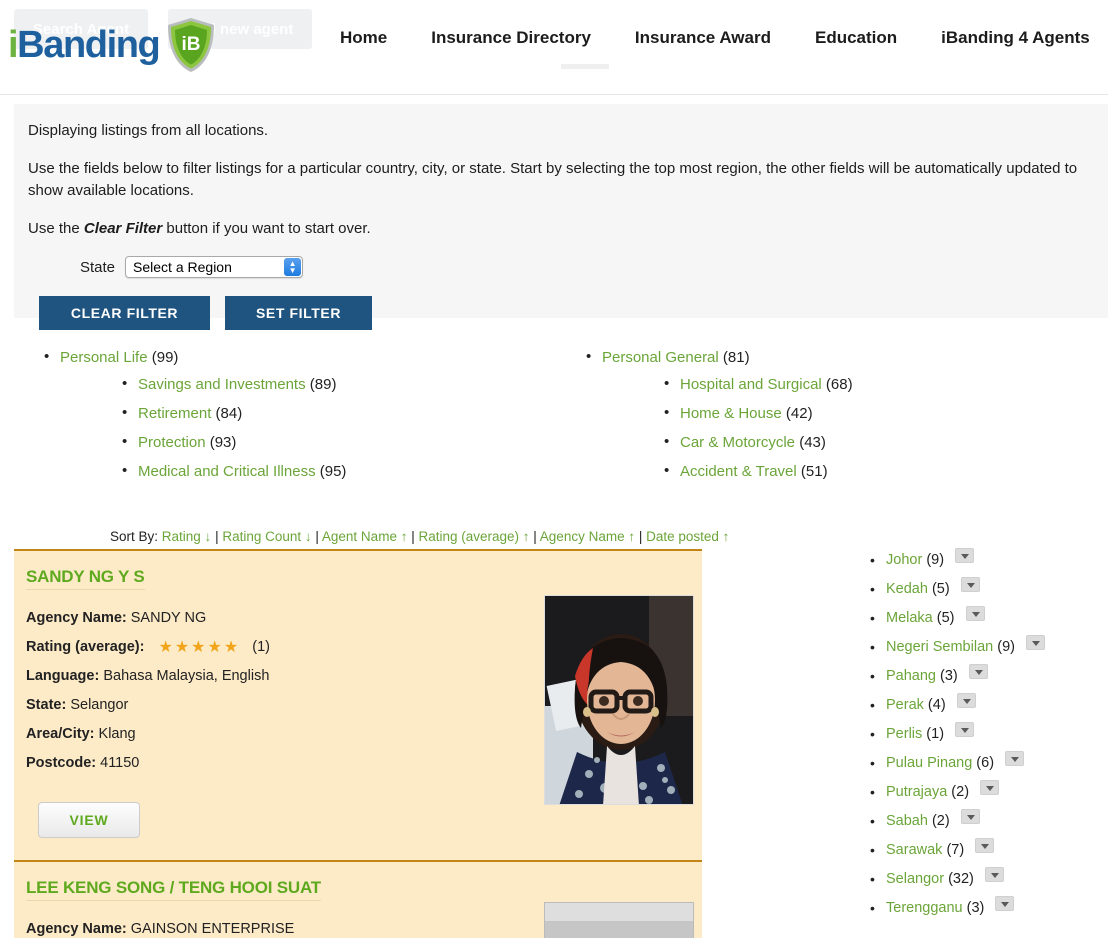 The width and height of the screenshot is (1108, 938). Describe the element at coordinates (660, 357) in the screenshot. I see `category-link-personal-general: Personal General` at that location.